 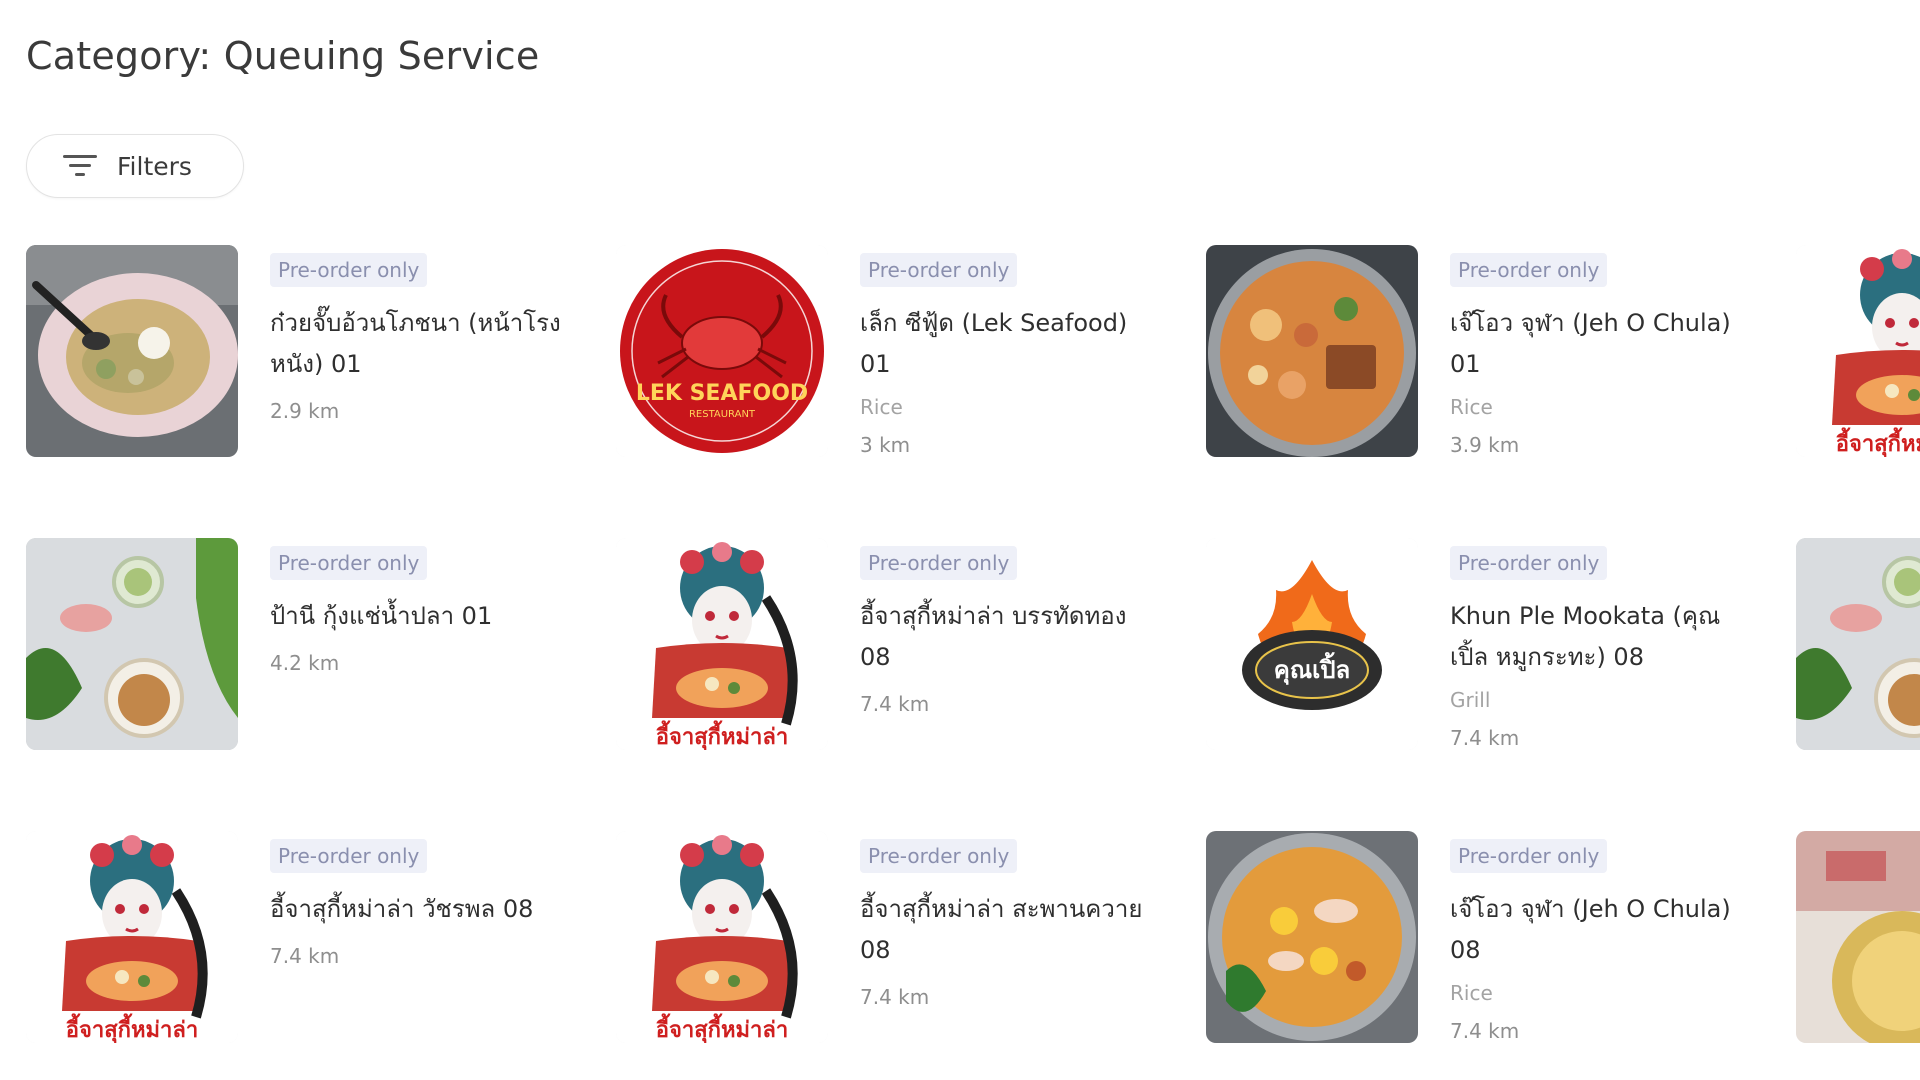 I want to click on restaurant-distance: 3.9 km, so click(x=1485, y=445).